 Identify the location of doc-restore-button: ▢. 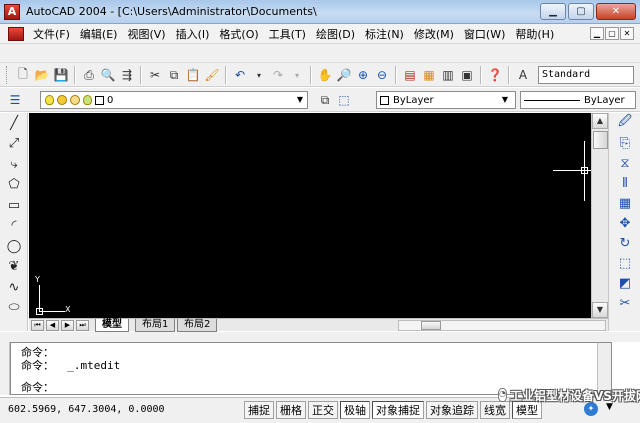
(612, 33).